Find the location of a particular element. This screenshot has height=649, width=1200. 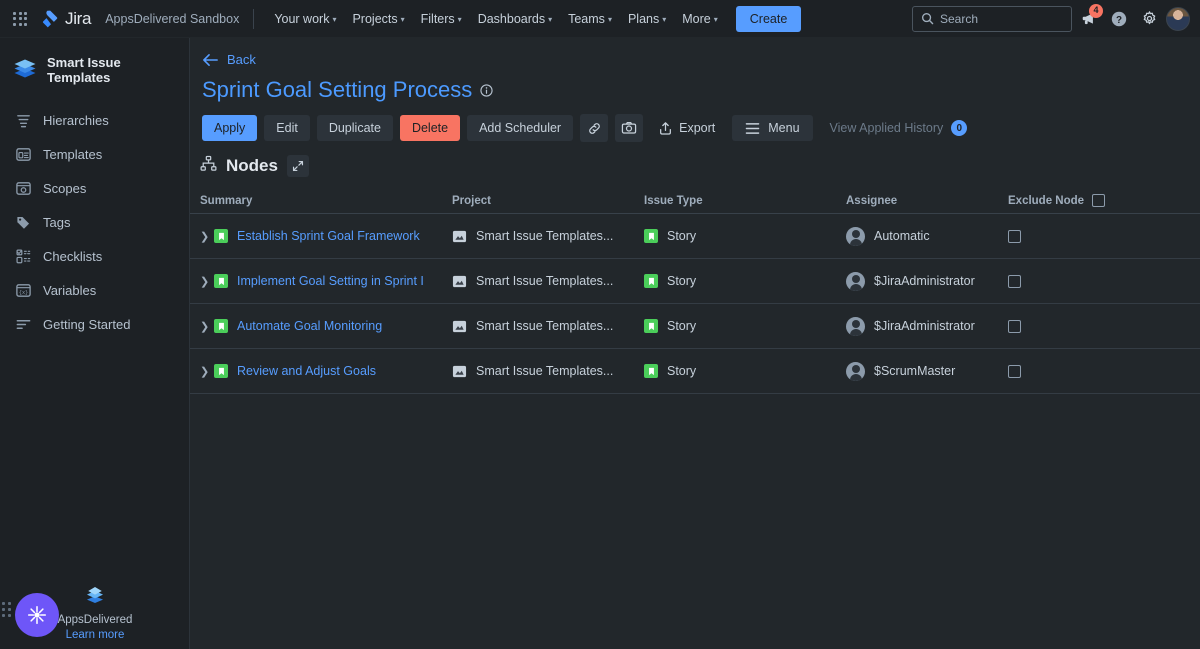

help-icon: ? is located at coordinates (1119, 18).